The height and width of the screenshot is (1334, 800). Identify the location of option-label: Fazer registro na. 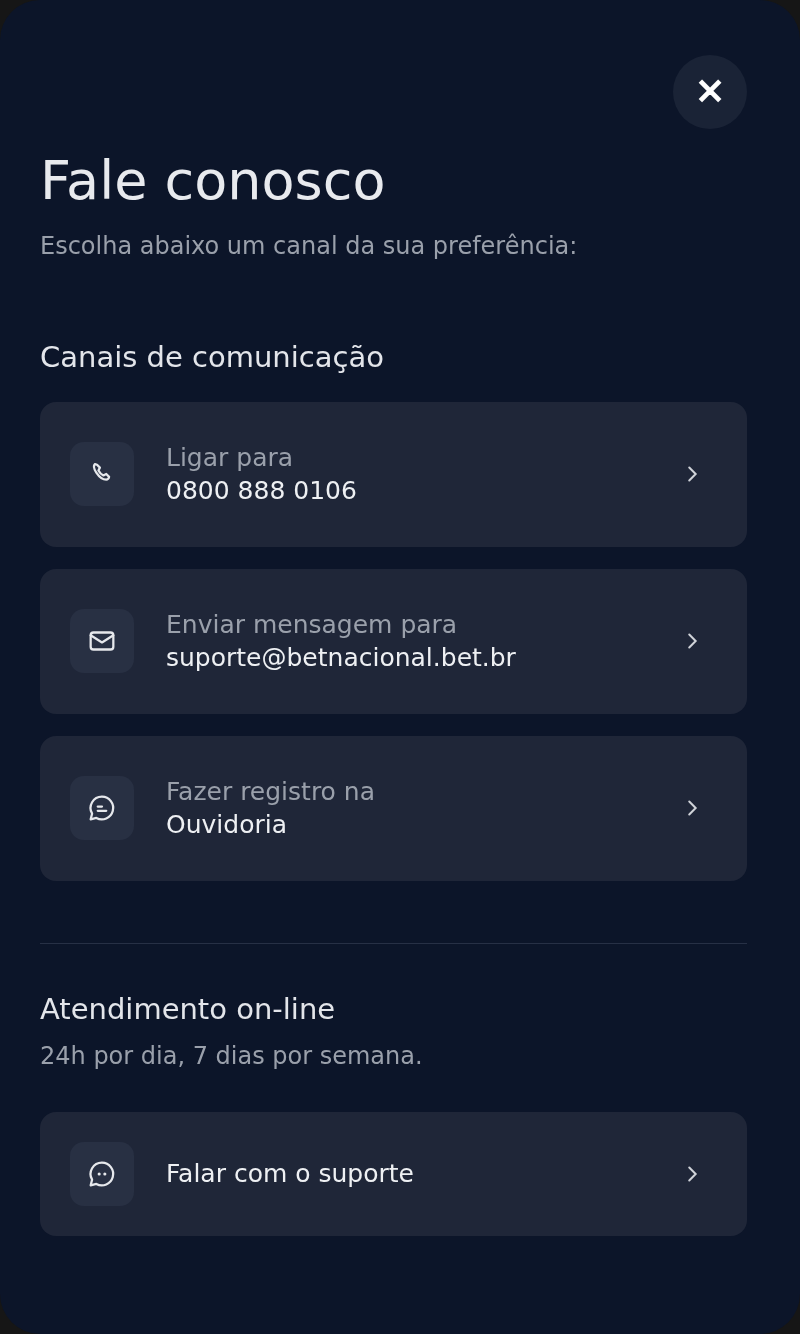
(271, 792).